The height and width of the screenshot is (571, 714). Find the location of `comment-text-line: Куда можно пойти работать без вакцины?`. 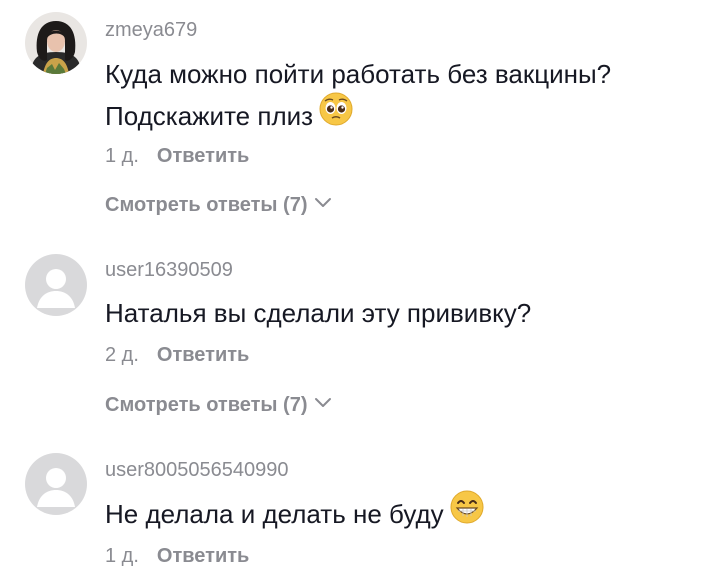

comment-text-line: Куда можно пойти работать без вакцины? is located at coordinates (358, 74).